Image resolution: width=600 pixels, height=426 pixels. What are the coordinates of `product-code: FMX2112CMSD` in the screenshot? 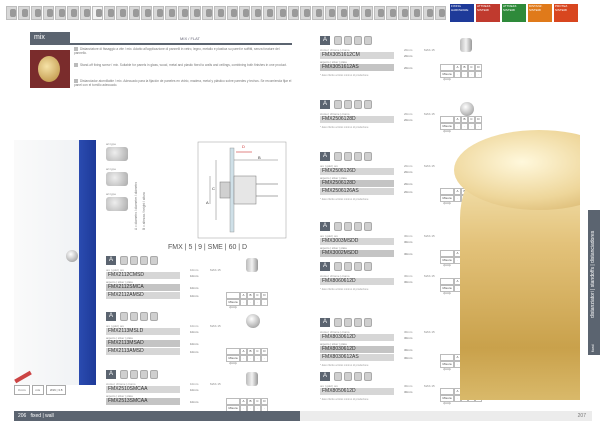 It's located at (143, 275).